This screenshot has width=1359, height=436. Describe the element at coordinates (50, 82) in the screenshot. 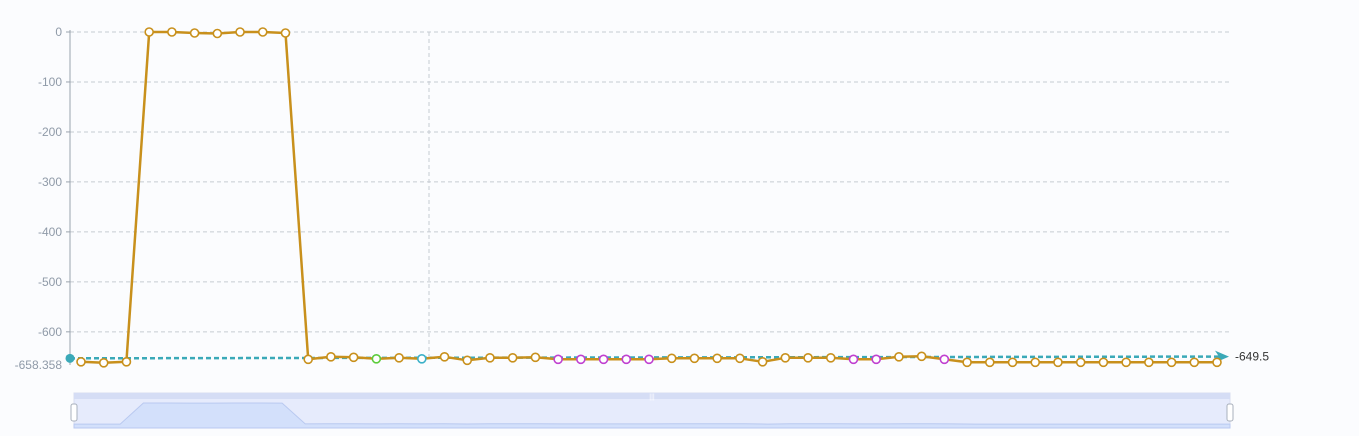

I see `y-tick-label: -100` at that location.